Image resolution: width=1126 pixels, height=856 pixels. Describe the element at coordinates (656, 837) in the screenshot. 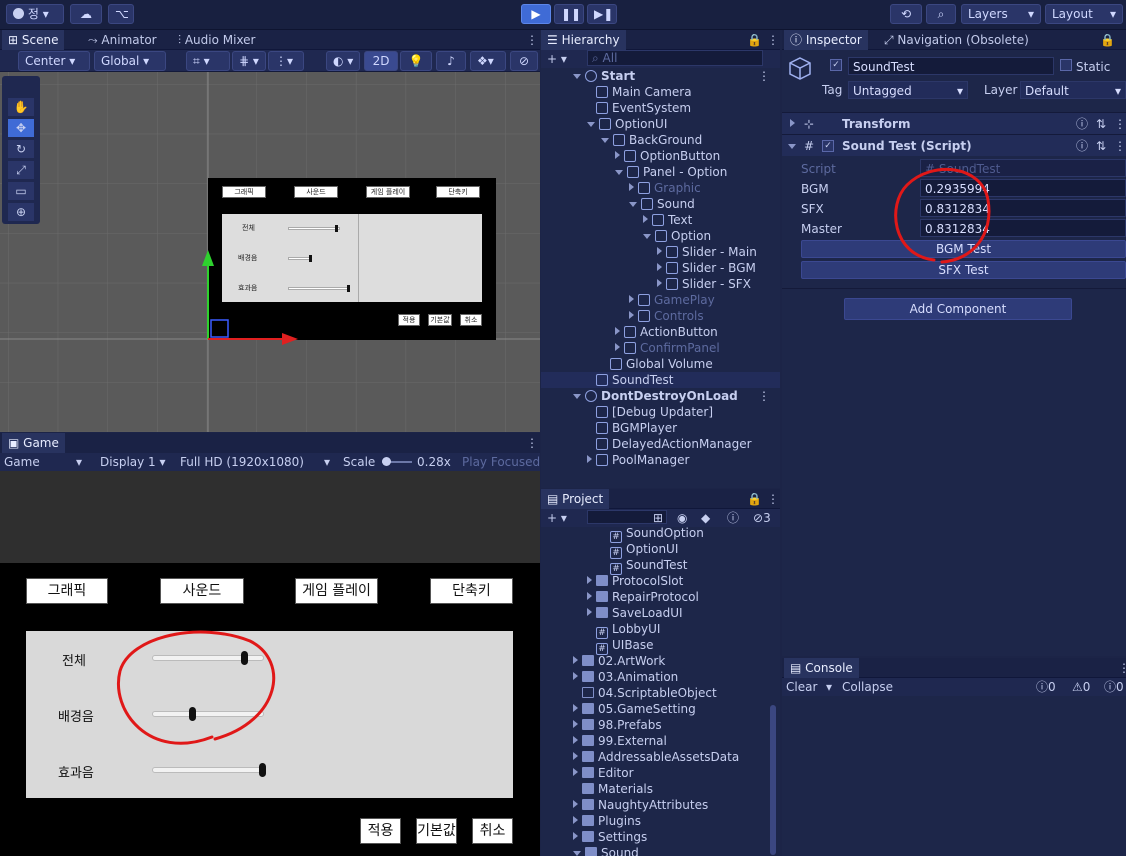

I see `project-item: Settings` at that location.